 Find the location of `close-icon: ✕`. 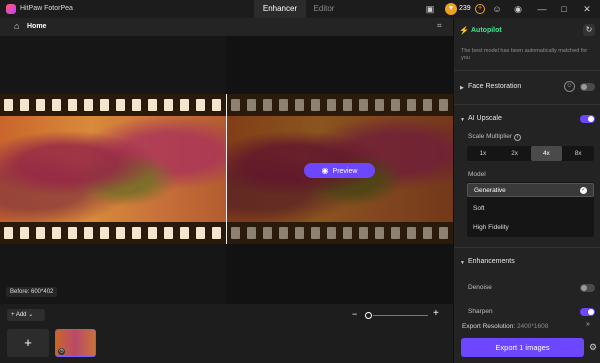

close-icon: ✕ is located at coordinates (587, 9).